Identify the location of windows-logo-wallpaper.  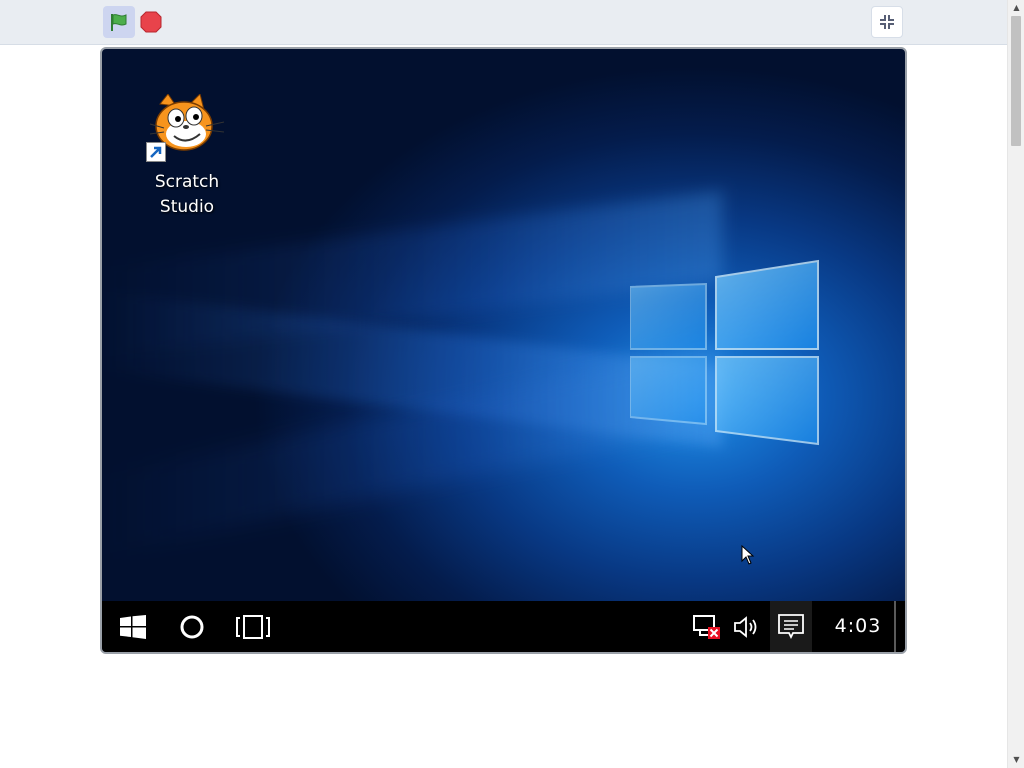
(724, 352).